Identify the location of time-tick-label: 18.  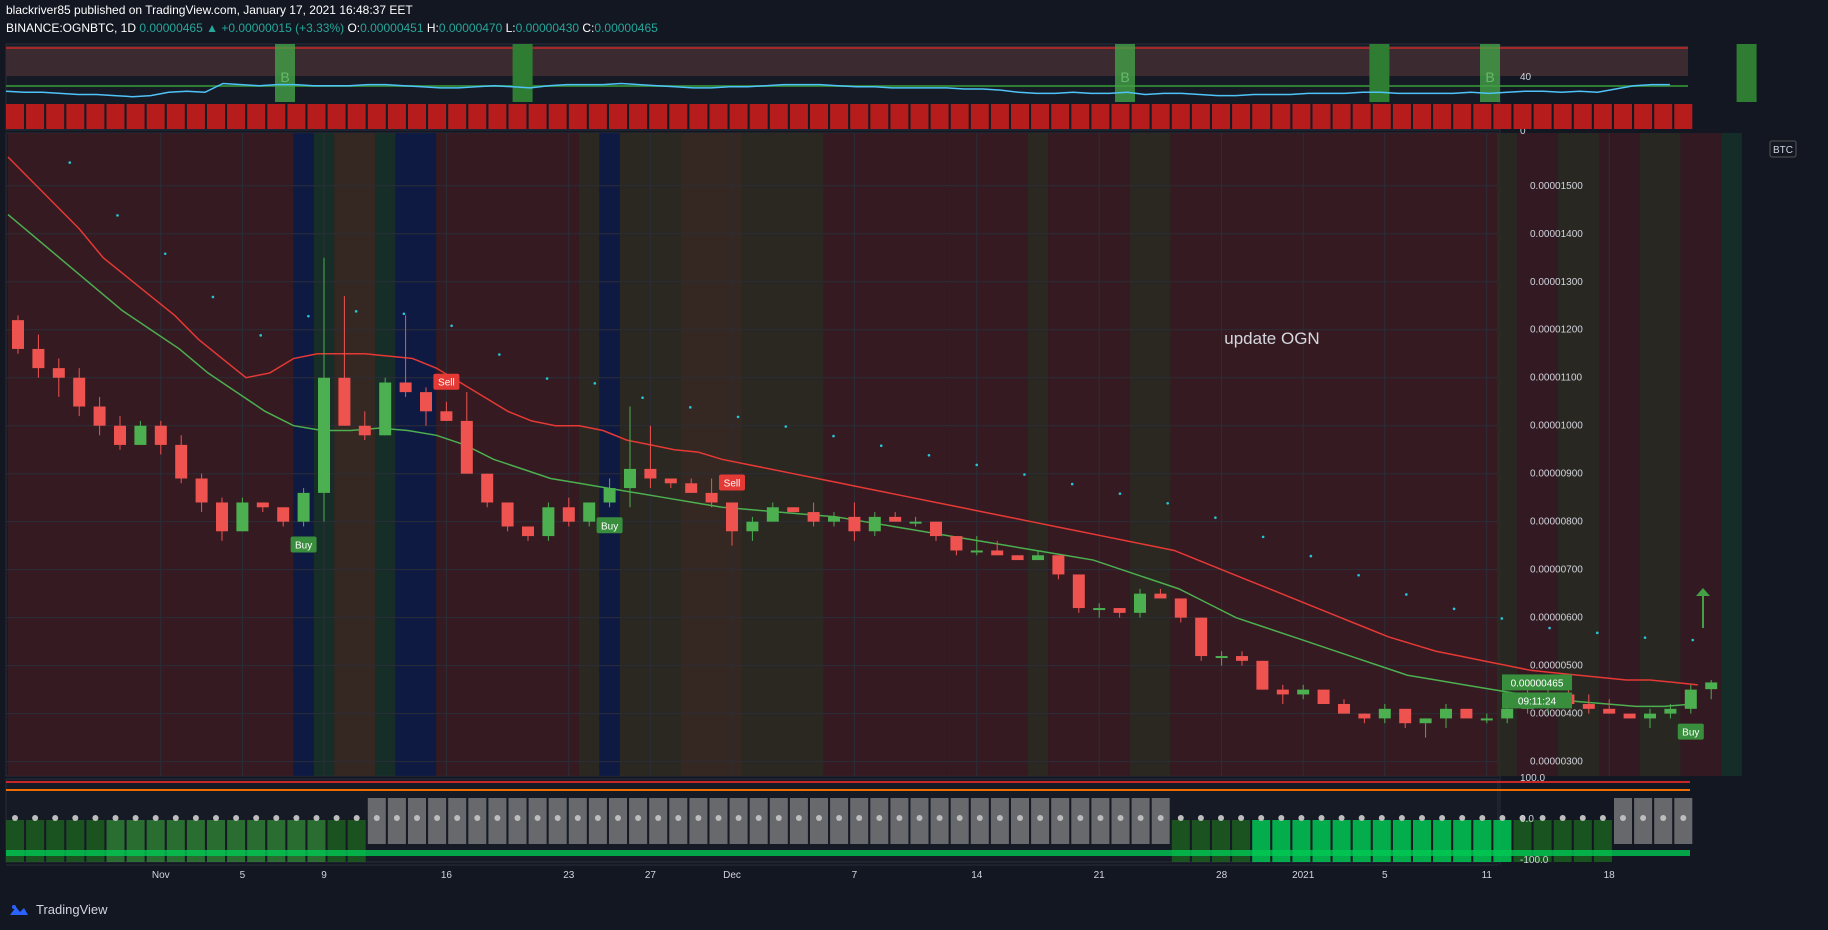
(1610, 875).